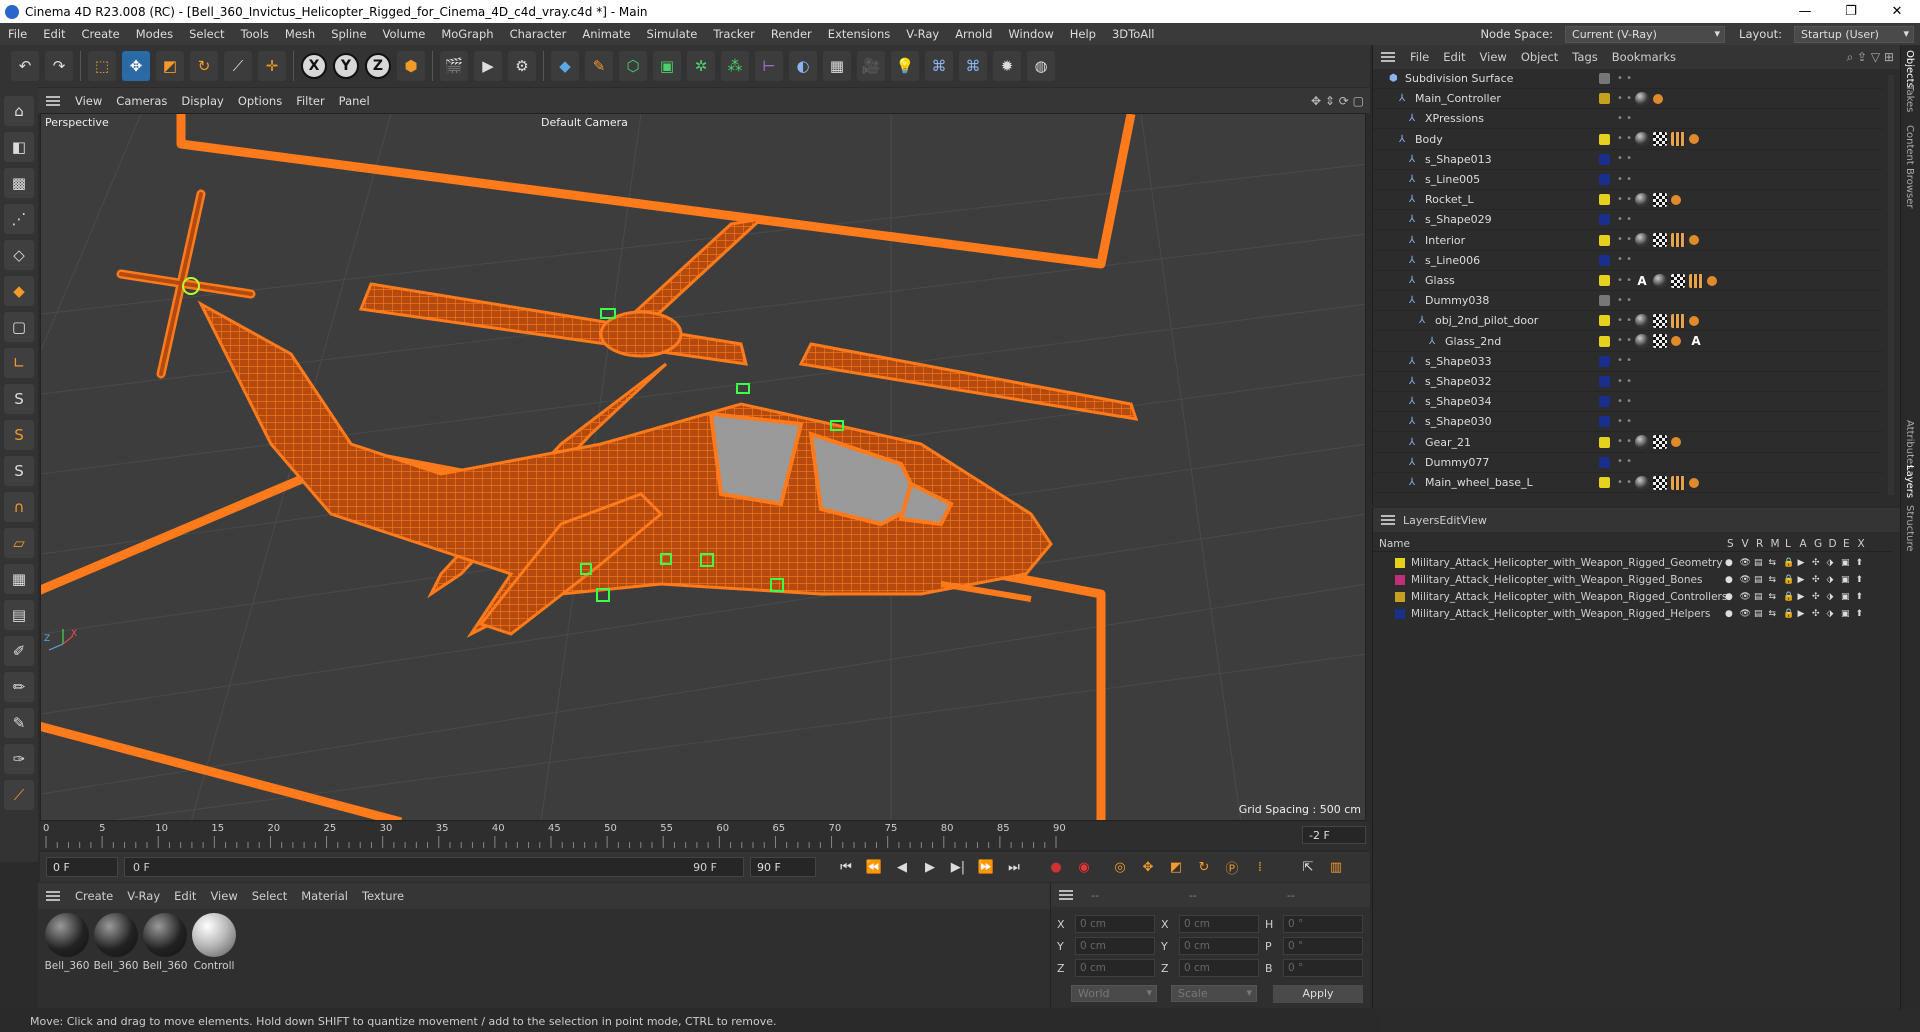  What do you see at coordinates (701, 66) in the screenshot?
I see `cloner-icon: ✲` at bounding box center [701, 66].